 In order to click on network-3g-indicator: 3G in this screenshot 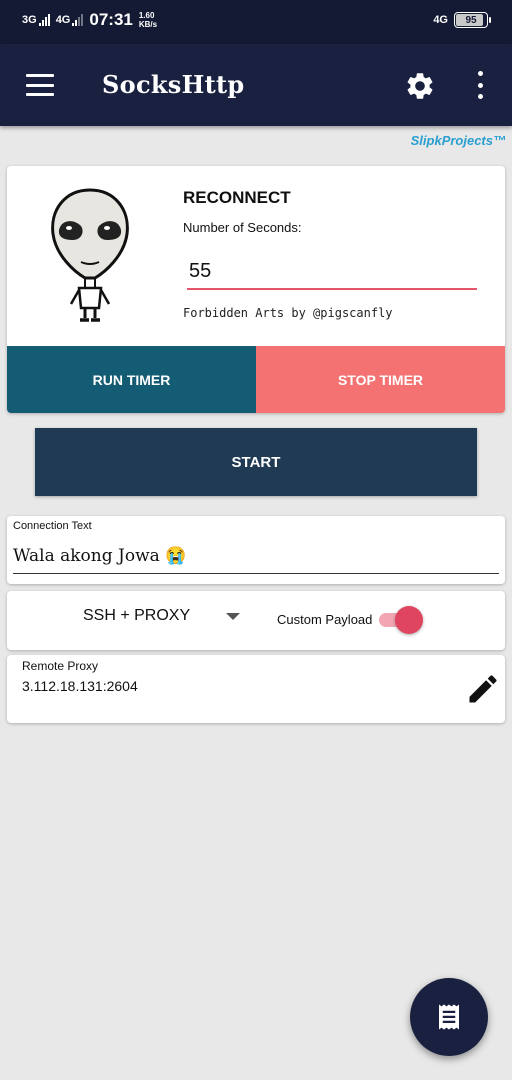, I will do `click(36, 20)`.